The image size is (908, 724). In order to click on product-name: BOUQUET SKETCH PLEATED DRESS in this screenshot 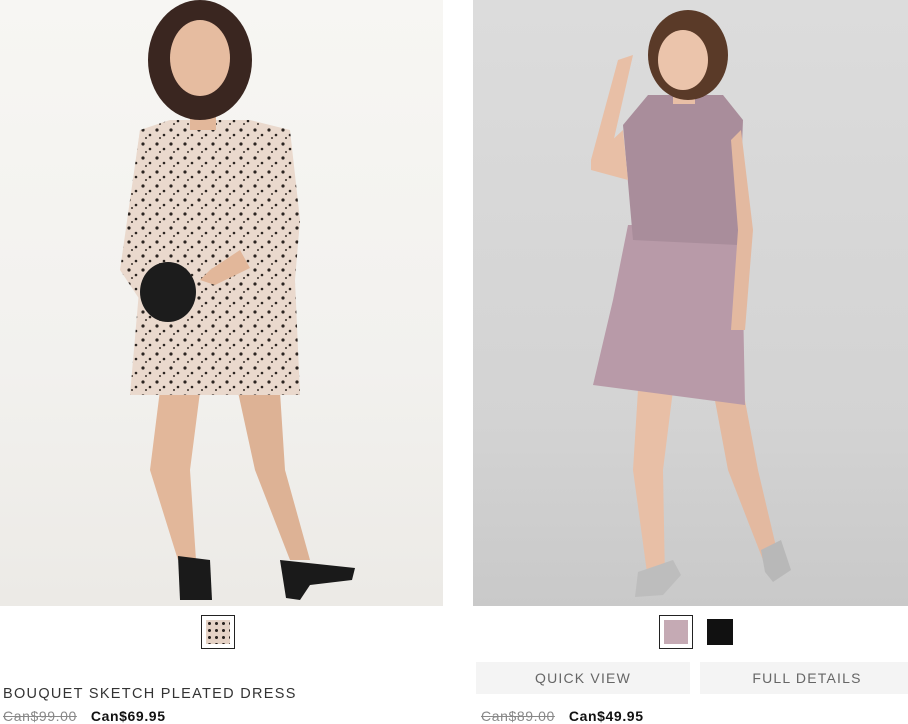, I will do `click(150, 694)`.